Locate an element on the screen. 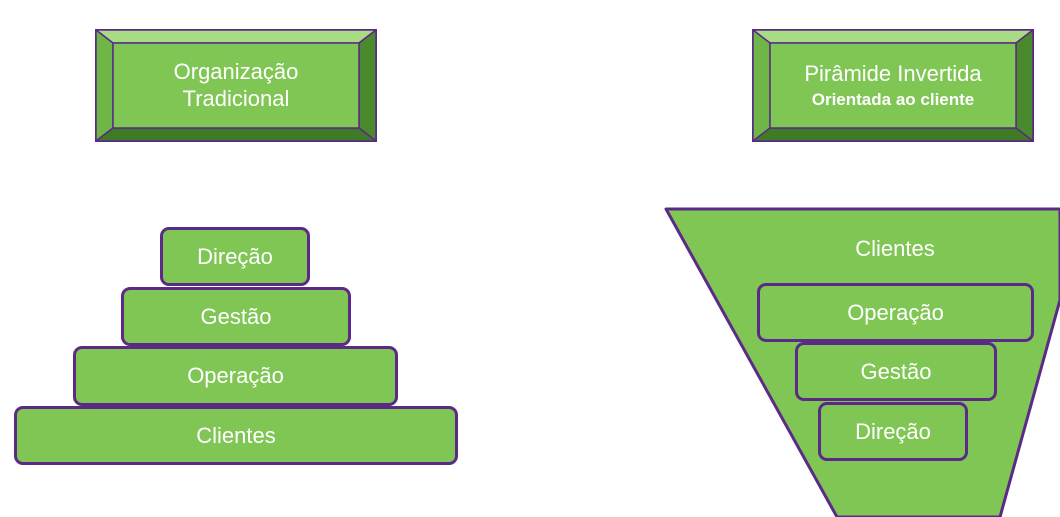  inverted-layer-operacao: Operação is located at coordinates (895, 312).